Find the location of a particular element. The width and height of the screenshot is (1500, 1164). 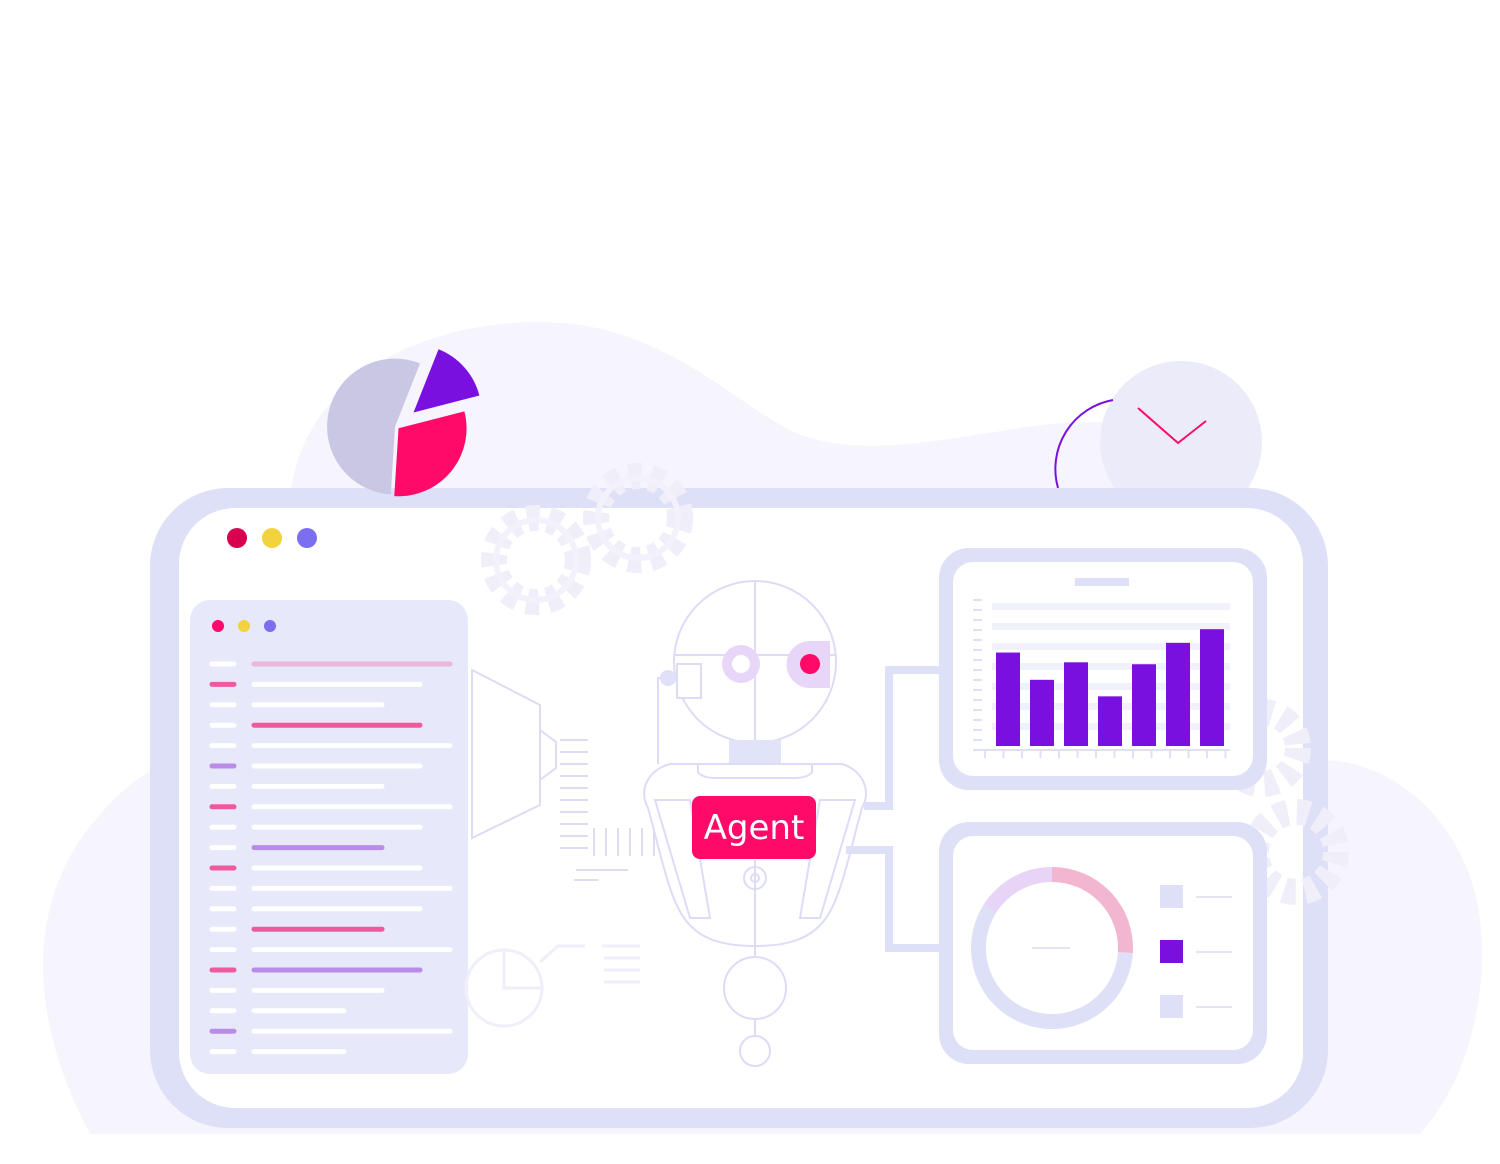

sidebar-panel is located at coordinates (329, 837).